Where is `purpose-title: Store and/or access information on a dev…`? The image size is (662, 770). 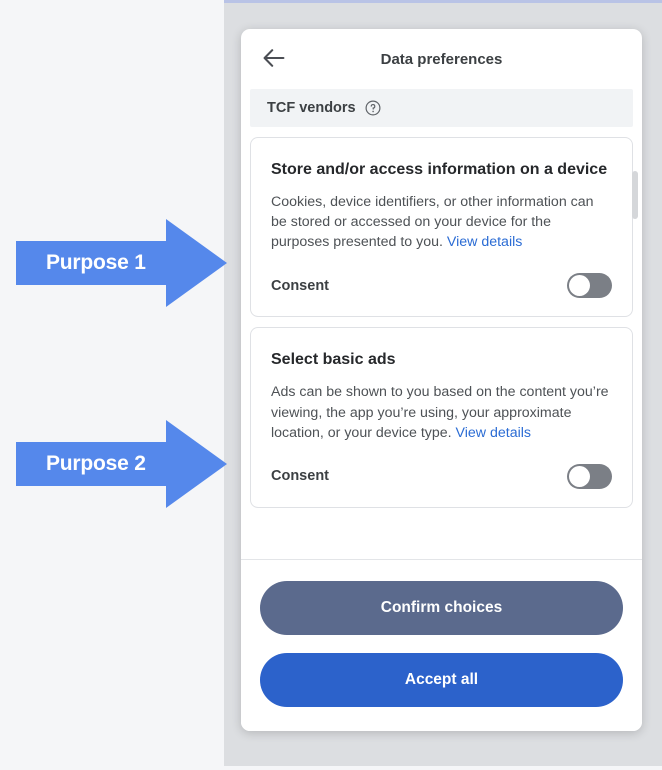 purpose-title: Store and/or access information on a dev… is located at coordinates (439, 169).